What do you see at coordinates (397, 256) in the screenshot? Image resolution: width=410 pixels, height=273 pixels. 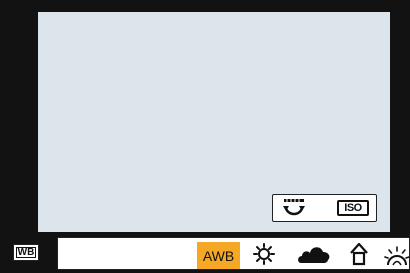 I see `tungsten-icon` at bounding box center [397, 256].